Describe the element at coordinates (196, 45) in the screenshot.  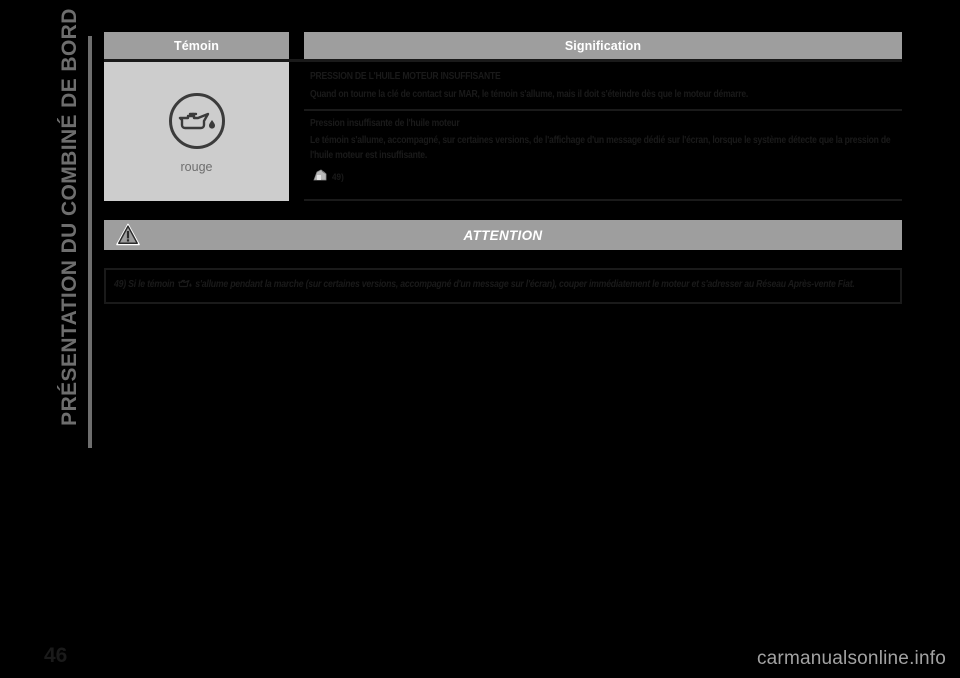
I see `column-header-telltale: Témoin` at that location.